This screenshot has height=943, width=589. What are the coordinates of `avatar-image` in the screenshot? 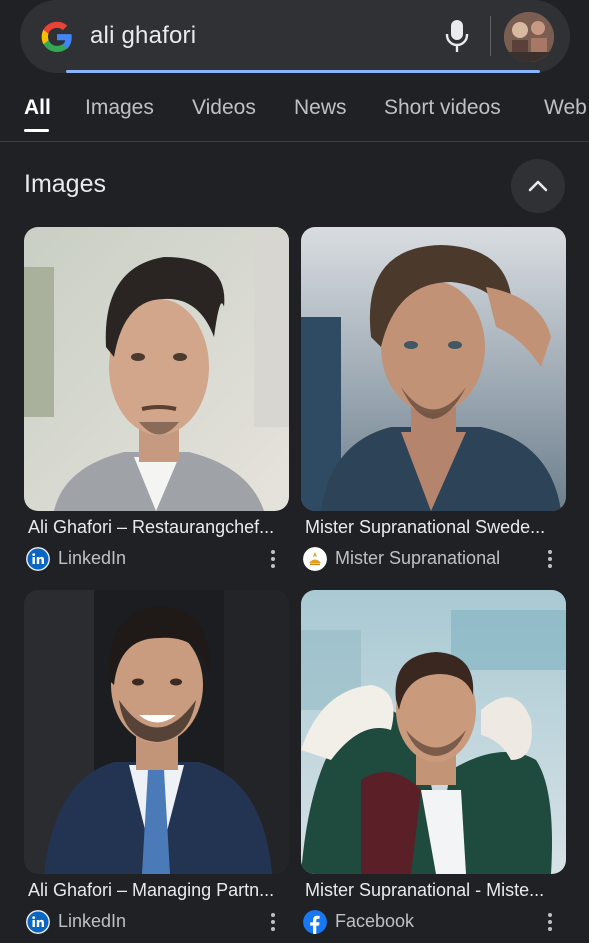 It's located at (529, 37).